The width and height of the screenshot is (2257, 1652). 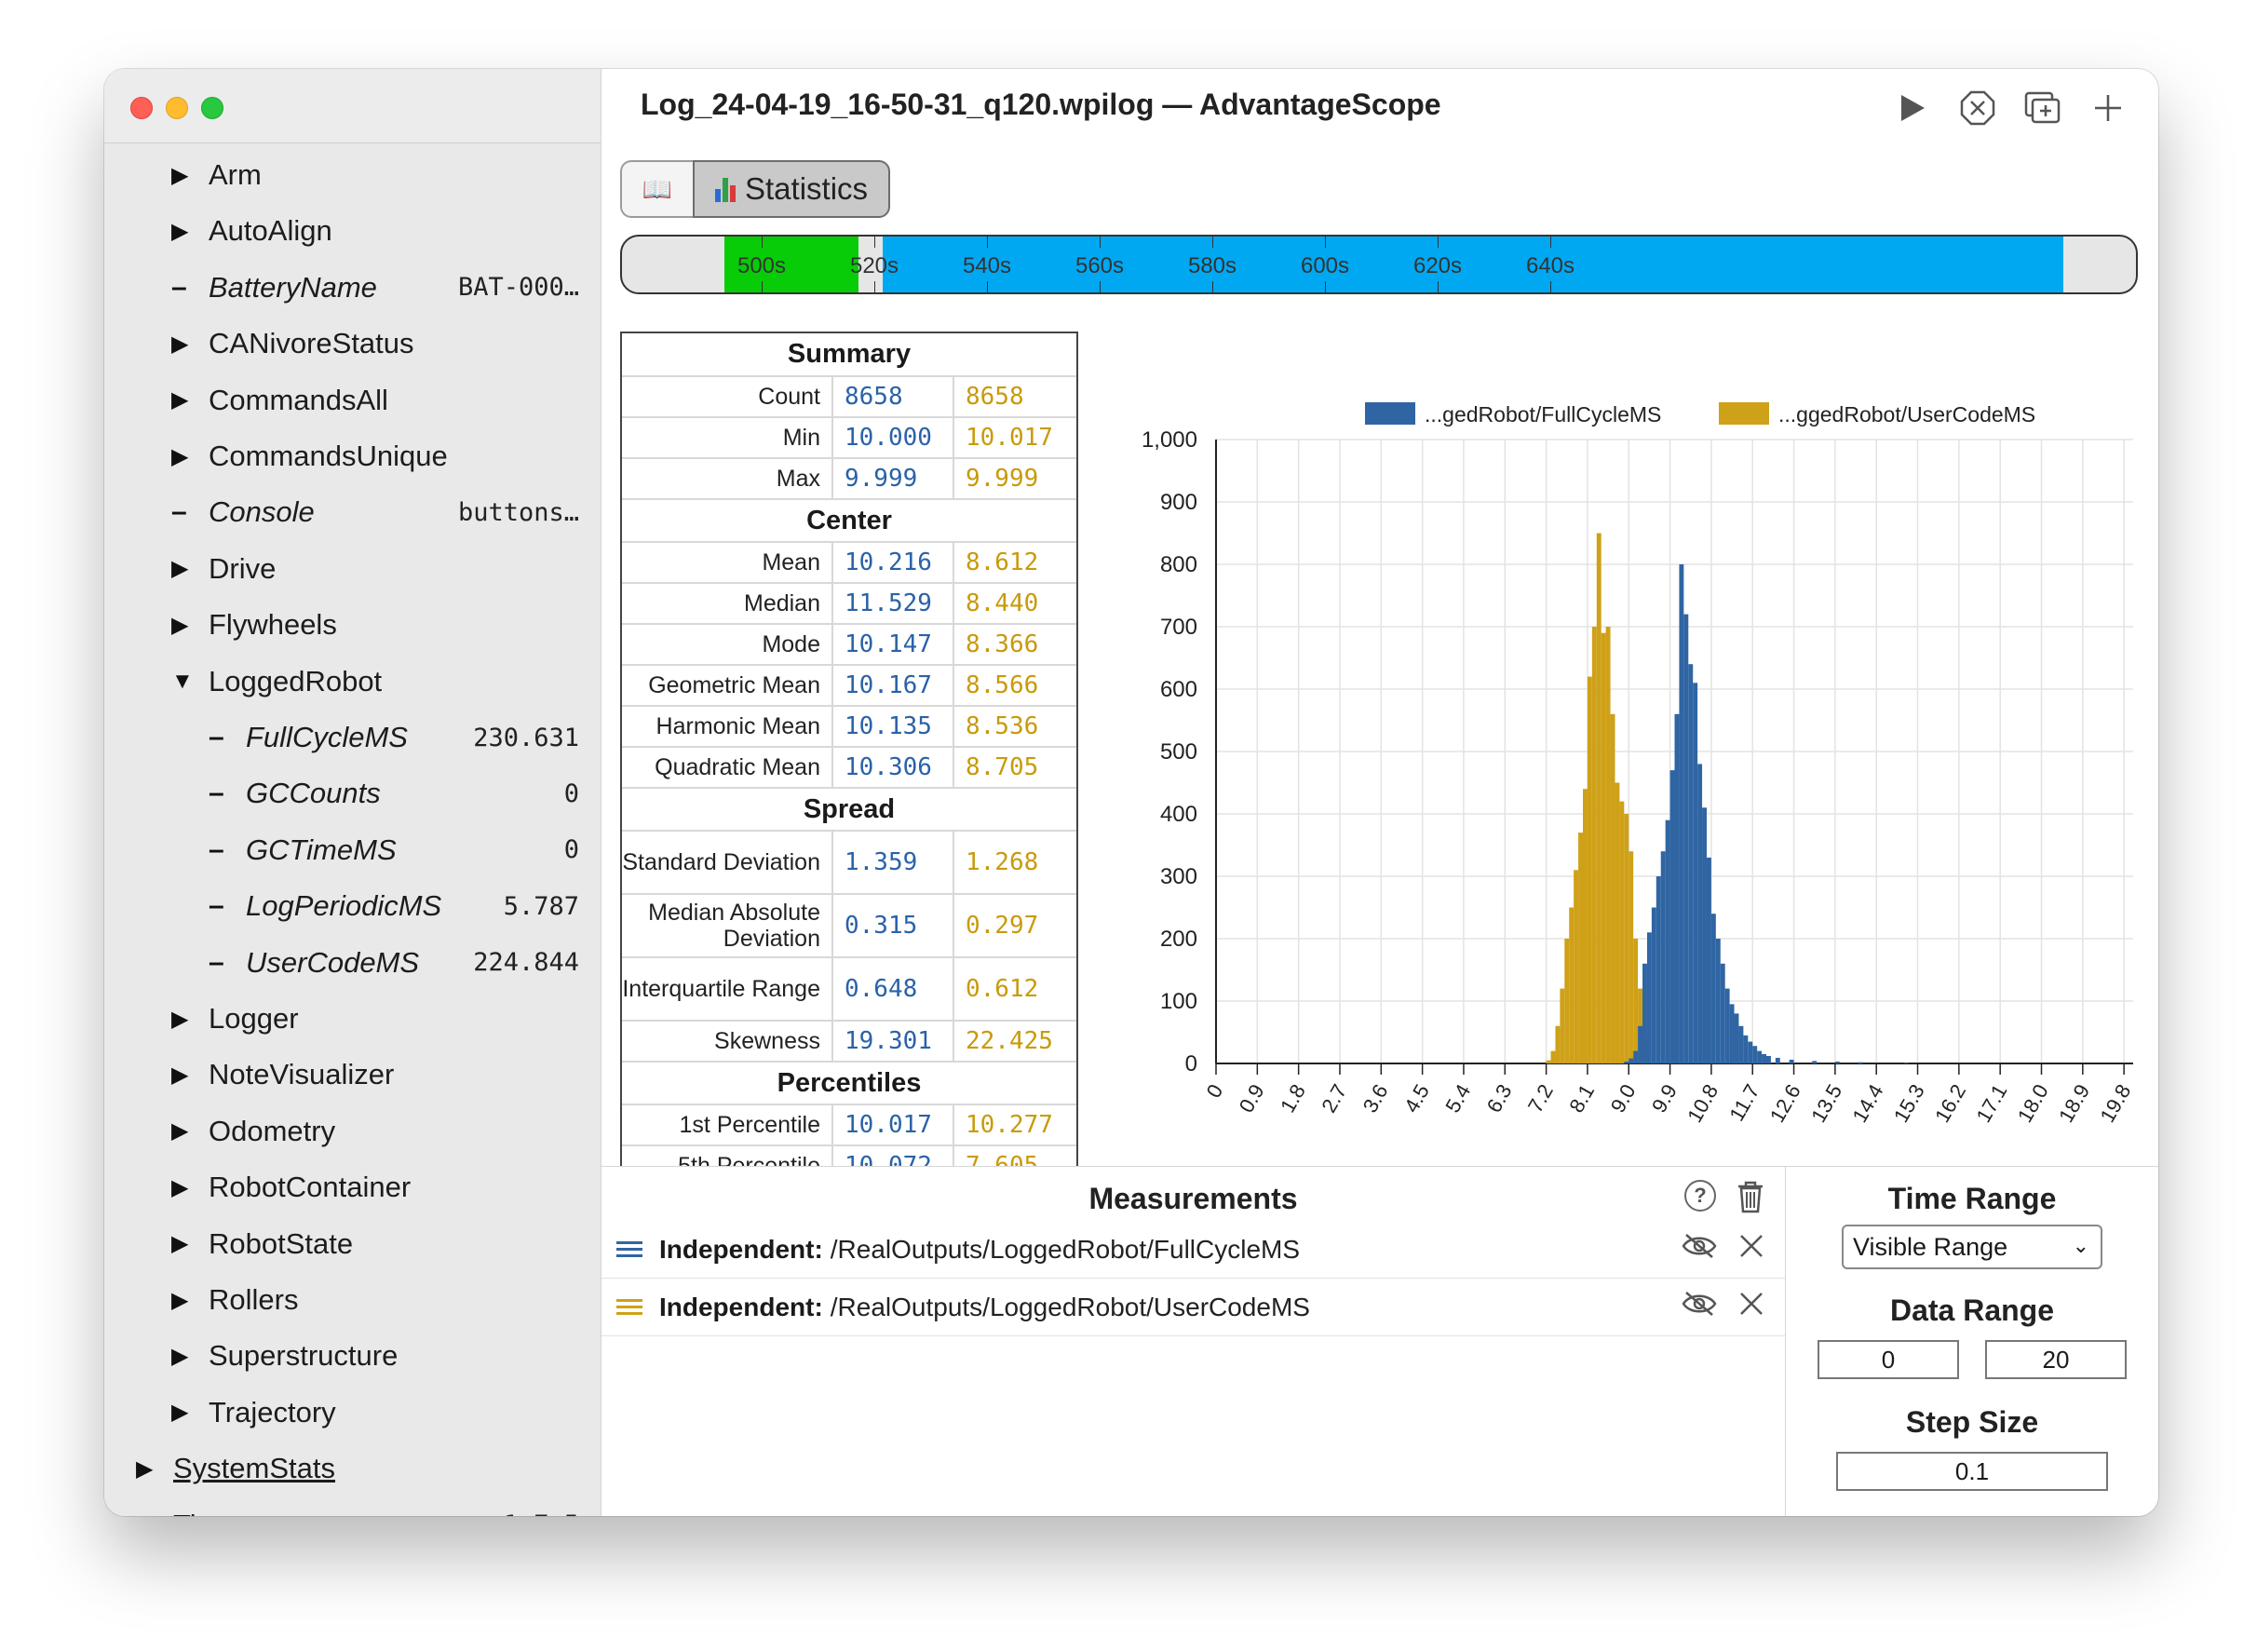 I want to click on sidebar-item-gccounts: – GCCounts 0, so click(x=394, y=793).